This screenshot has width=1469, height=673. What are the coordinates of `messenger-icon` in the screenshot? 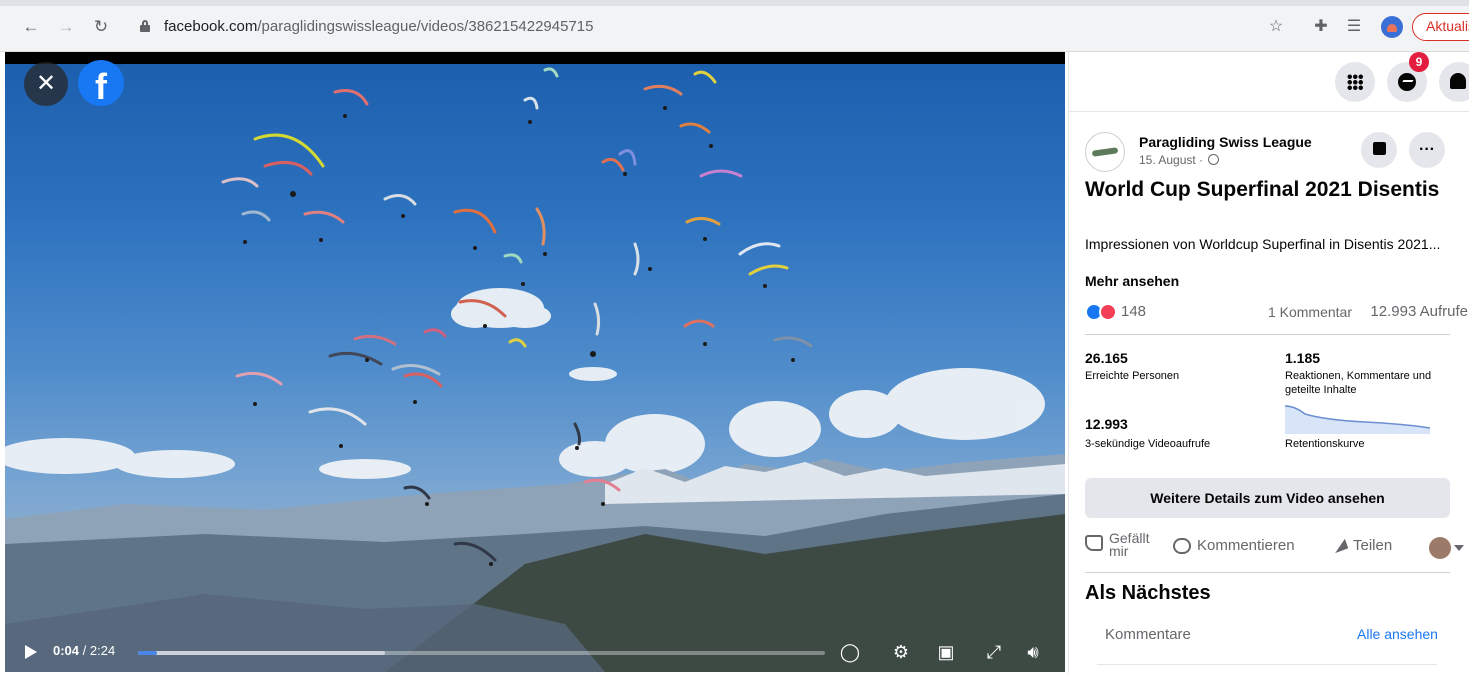 It's located at (1407, 82).